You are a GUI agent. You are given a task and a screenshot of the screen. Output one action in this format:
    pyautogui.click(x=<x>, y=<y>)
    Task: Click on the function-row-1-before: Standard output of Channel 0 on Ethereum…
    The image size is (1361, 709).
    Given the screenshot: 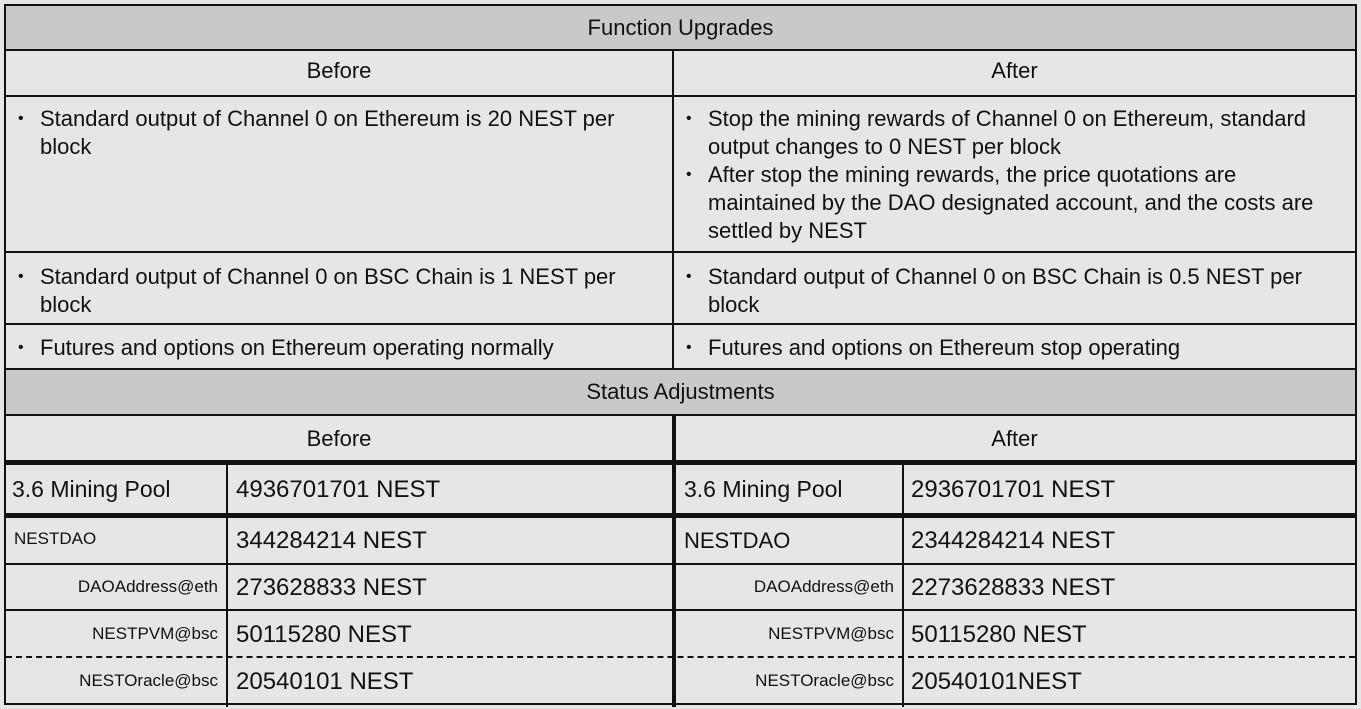 What is the action you would take?
    pyautogui.click(x=332, y=133)
    